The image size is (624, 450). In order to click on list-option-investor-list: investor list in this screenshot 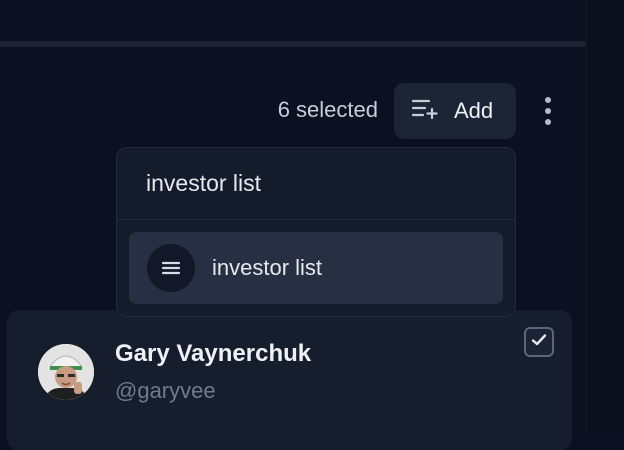, I will do `click(316, 268)`.